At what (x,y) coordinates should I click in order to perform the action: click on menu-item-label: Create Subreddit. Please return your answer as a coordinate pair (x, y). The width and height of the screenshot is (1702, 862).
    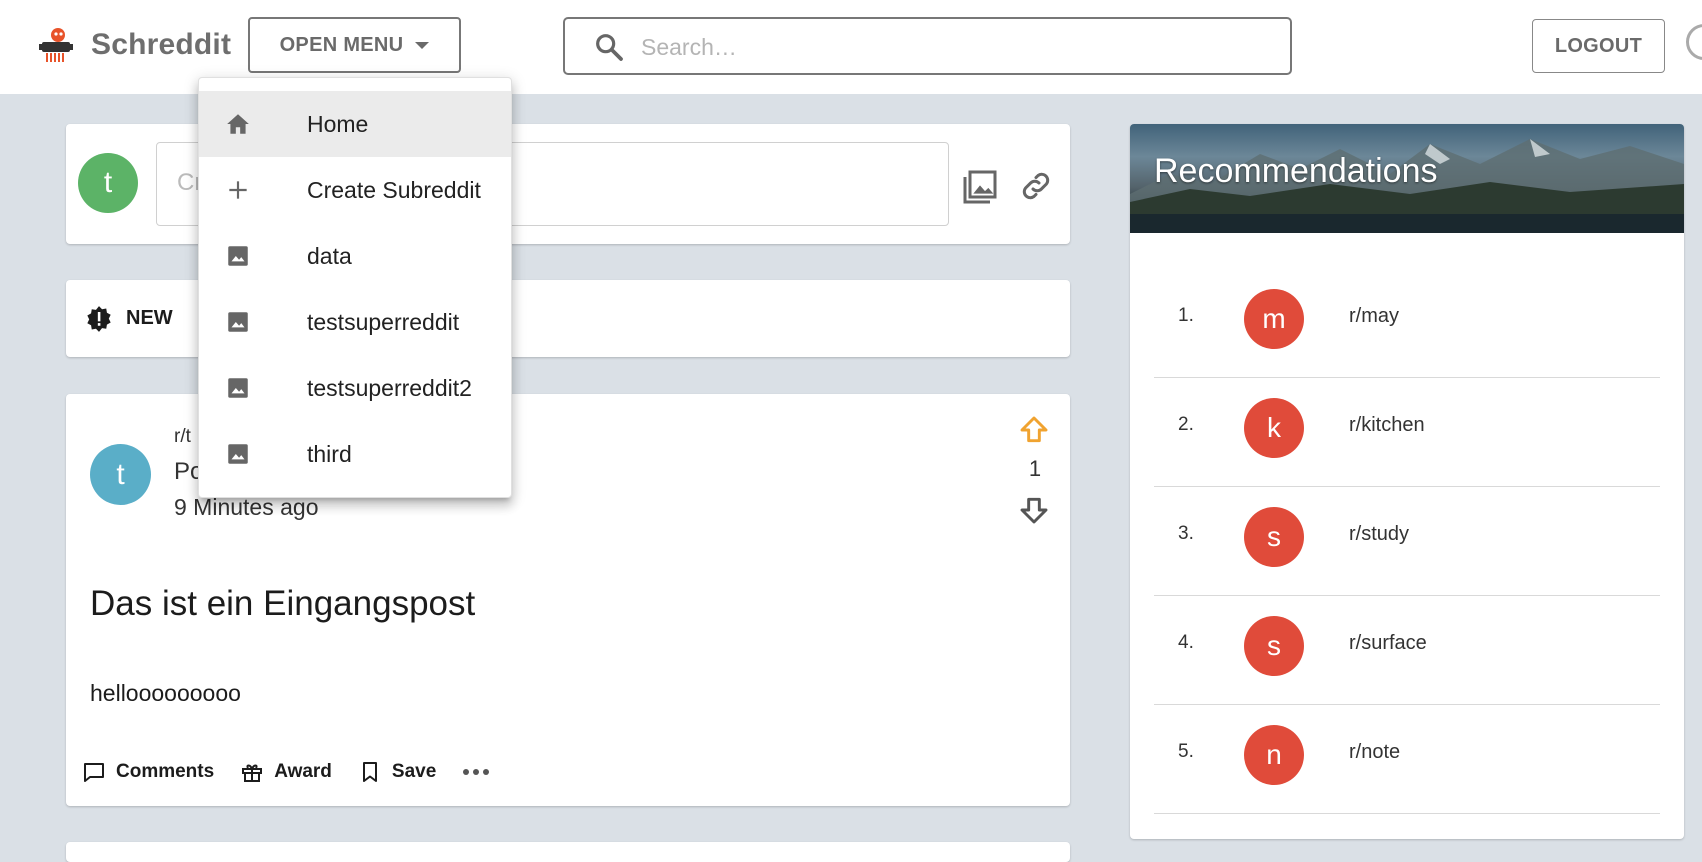
    Looking at the image, I should click on (394, 190).